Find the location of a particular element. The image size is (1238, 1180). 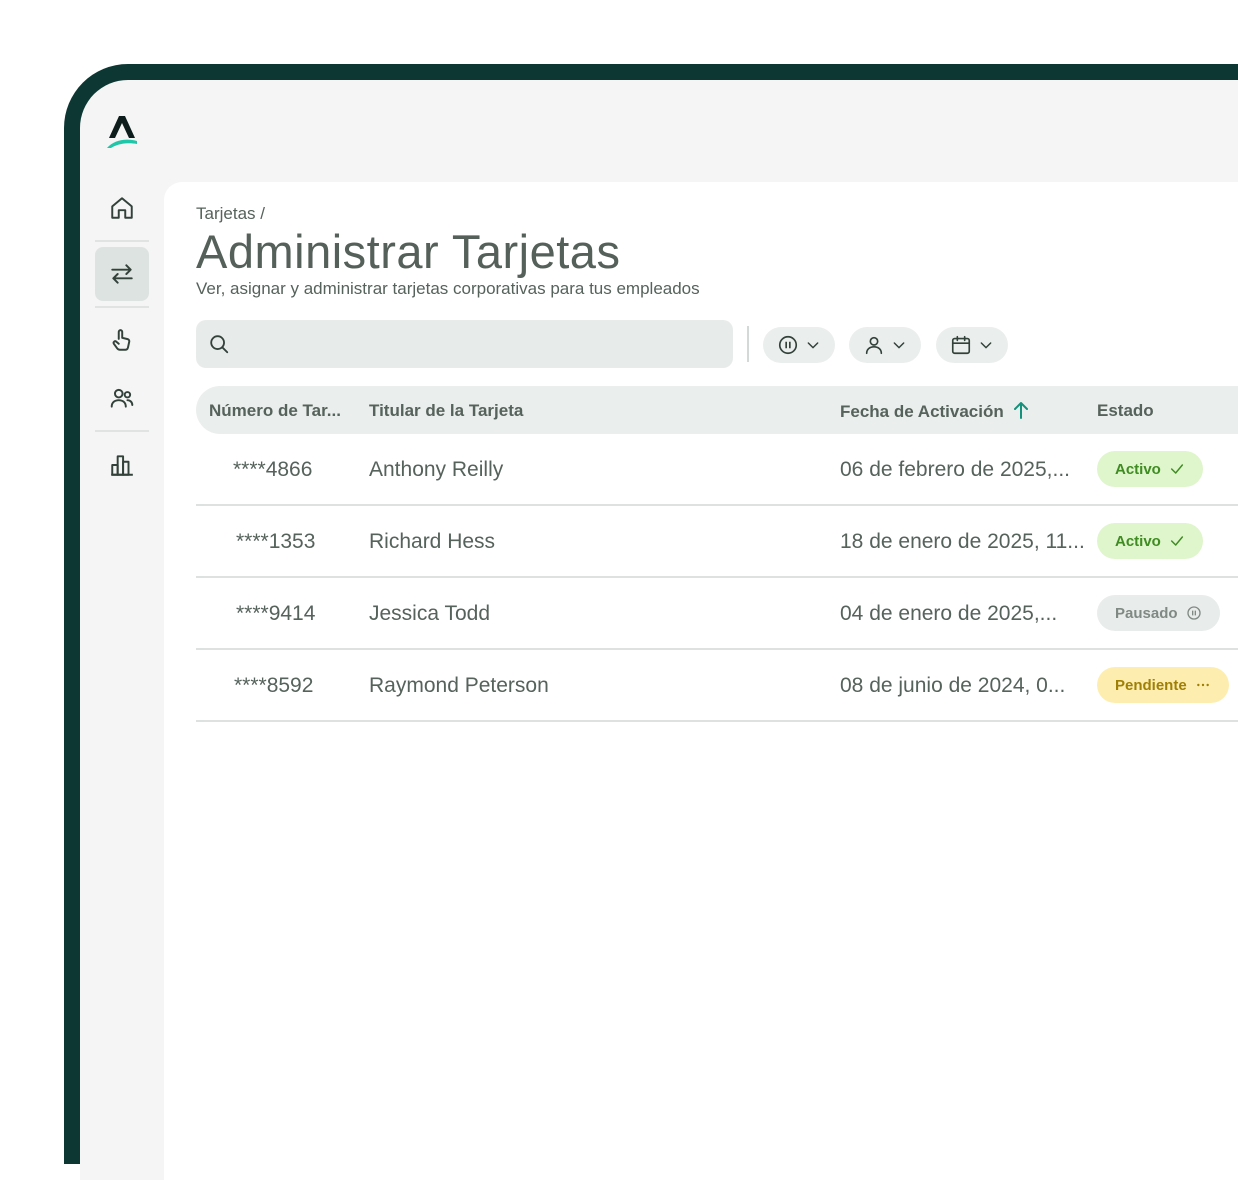

ellipsis-icon is located at coordinates (1202, 685).